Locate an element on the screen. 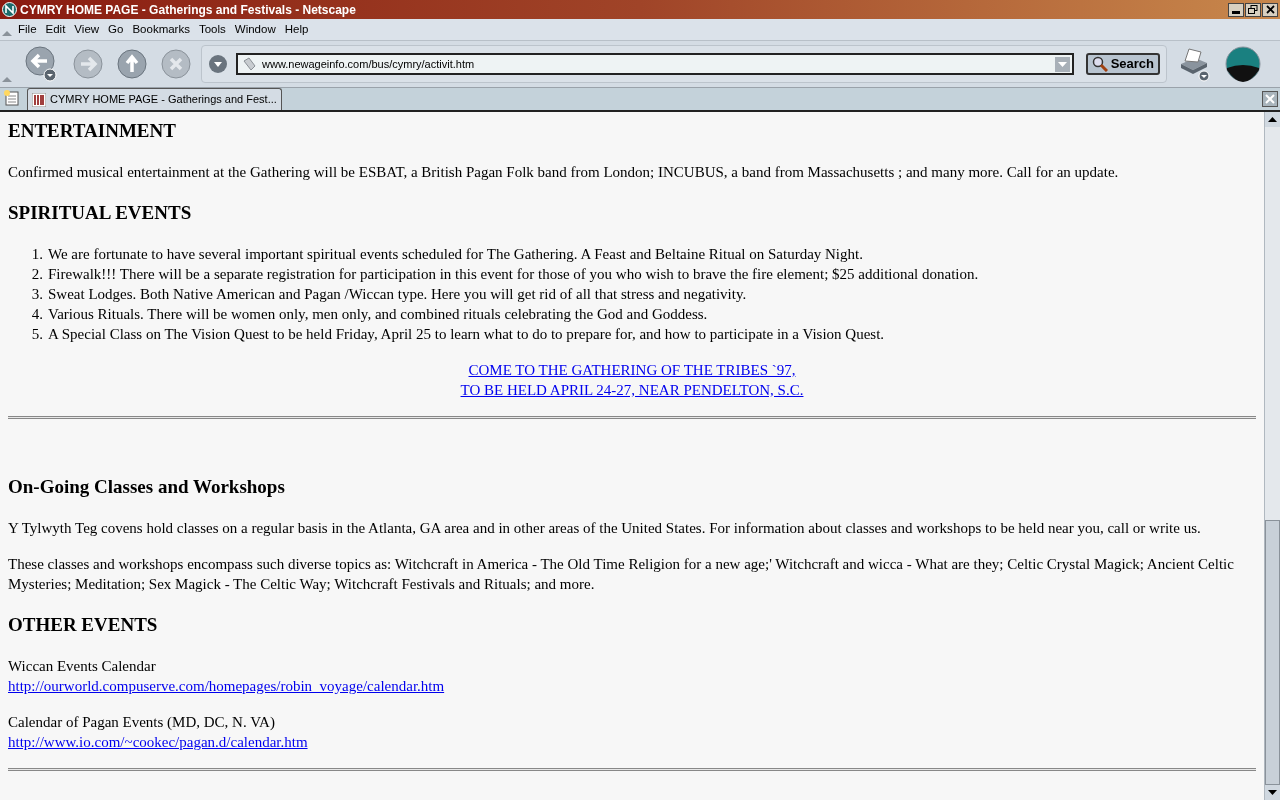  dropdown-button is located at coordinates (218, 64).